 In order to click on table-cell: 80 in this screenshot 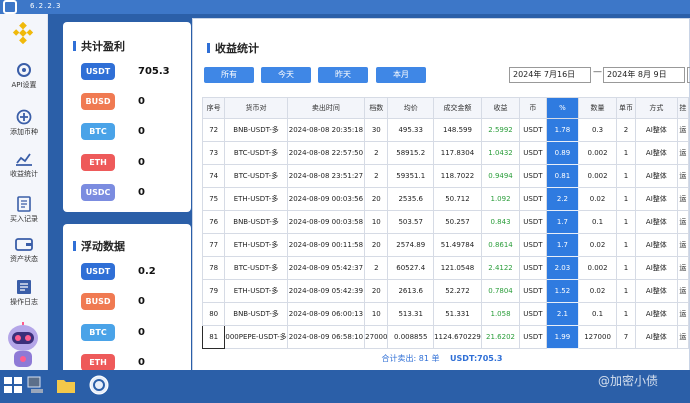, I will do `click(213, 314)`.